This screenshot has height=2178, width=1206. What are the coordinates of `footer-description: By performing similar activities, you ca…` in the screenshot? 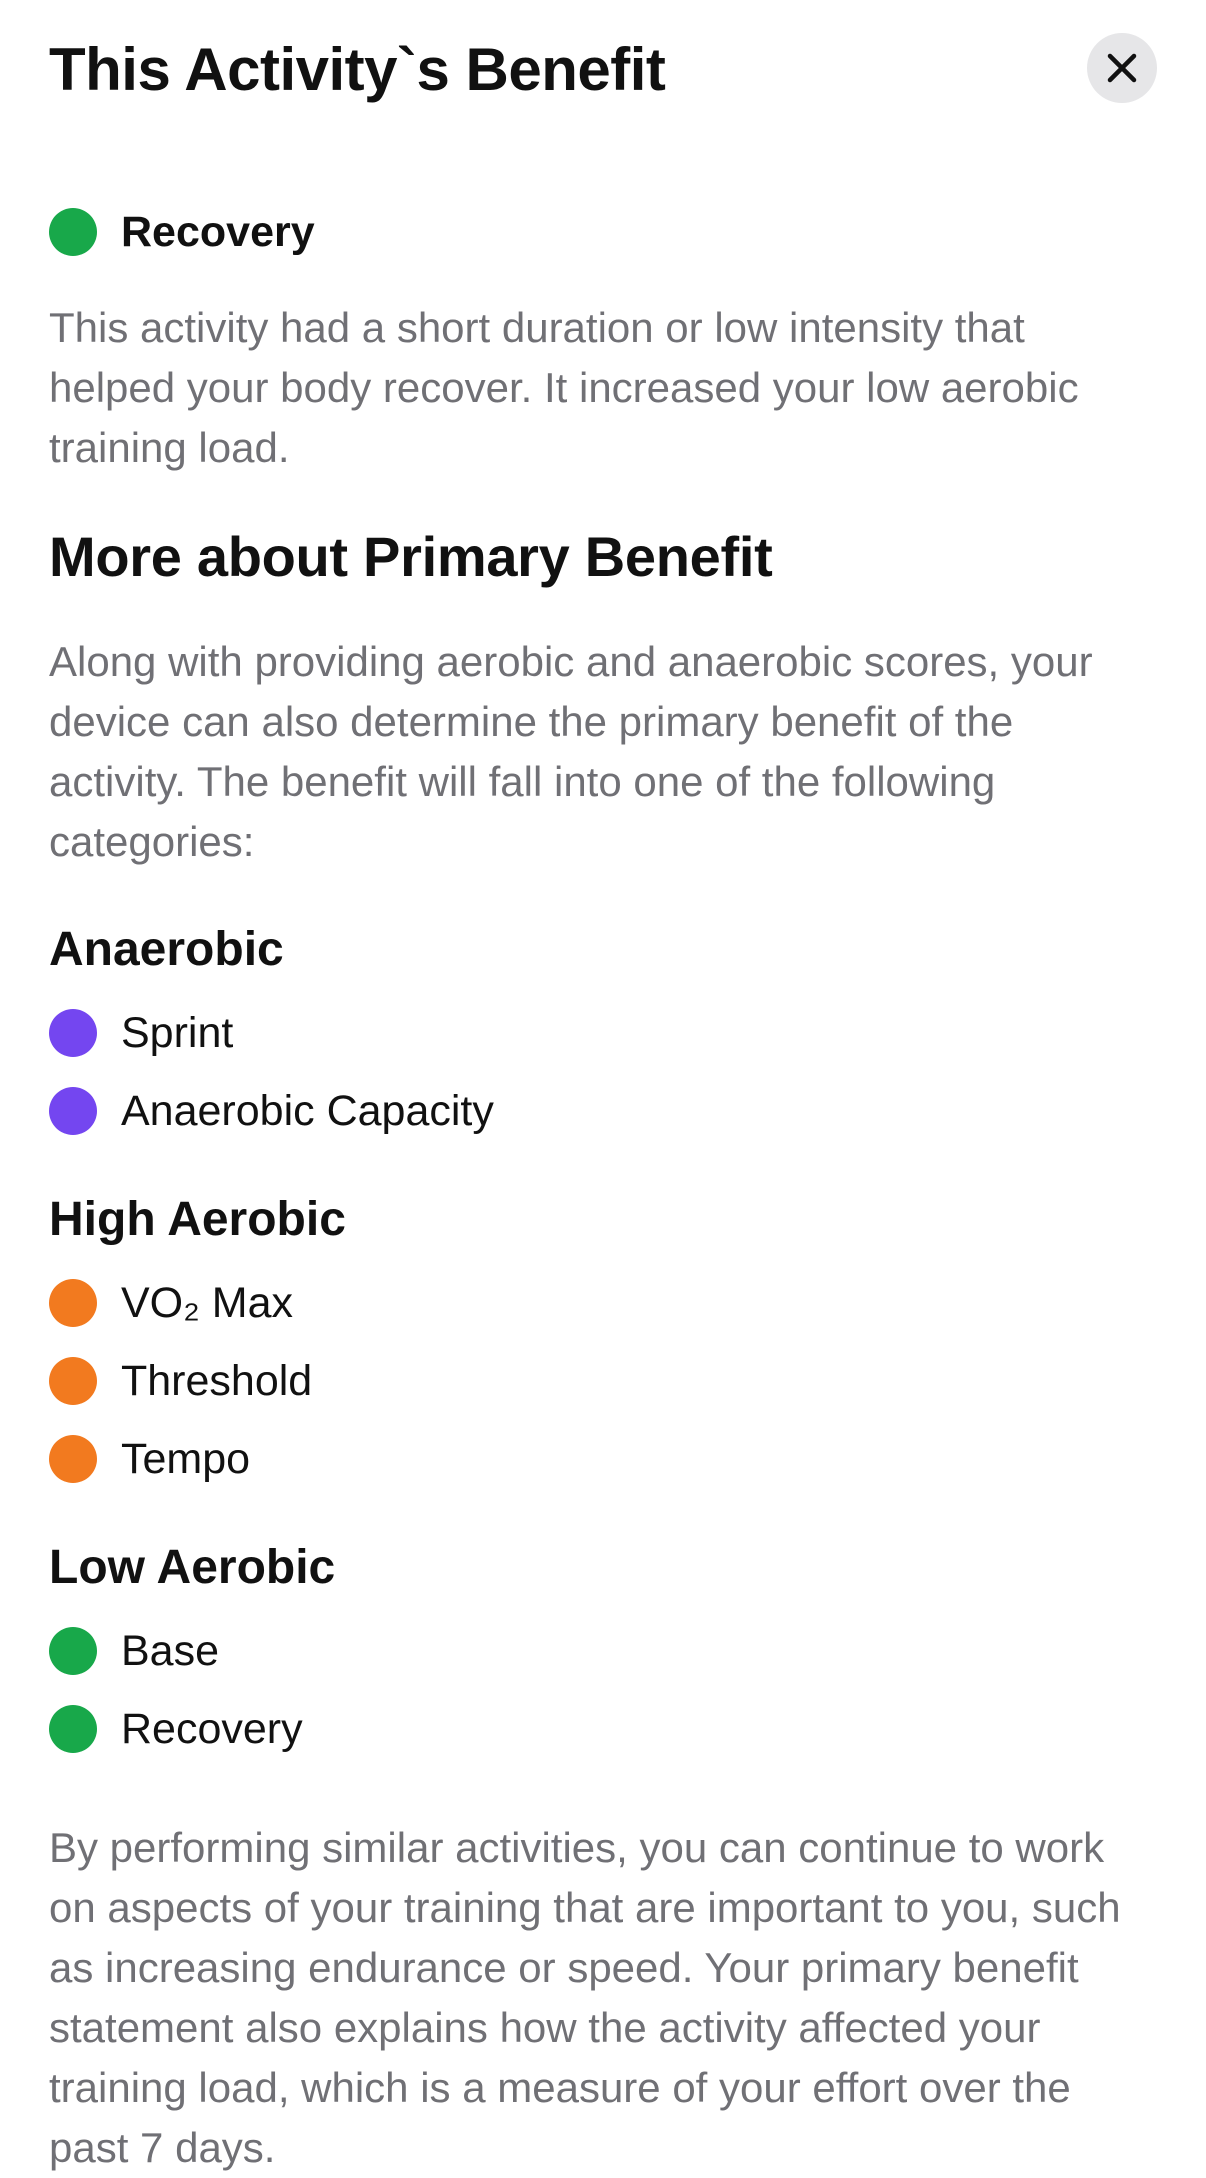 It's located at (585, 1997).